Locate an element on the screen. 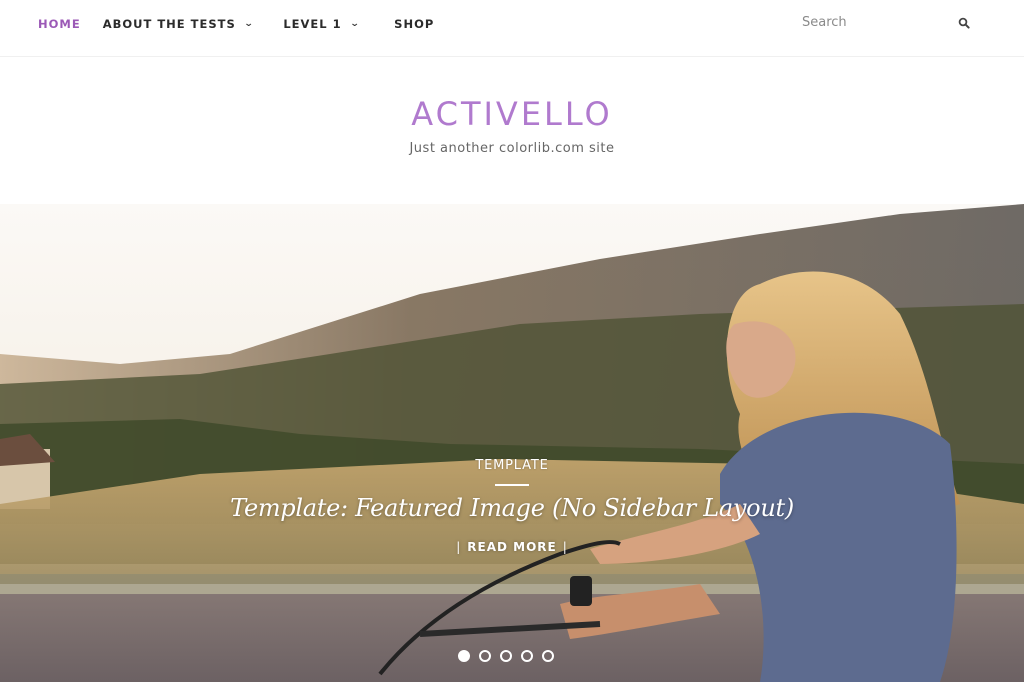  nav-item-about-the-tests: About The Tests ⌄ is located at coordinates (178, 24).